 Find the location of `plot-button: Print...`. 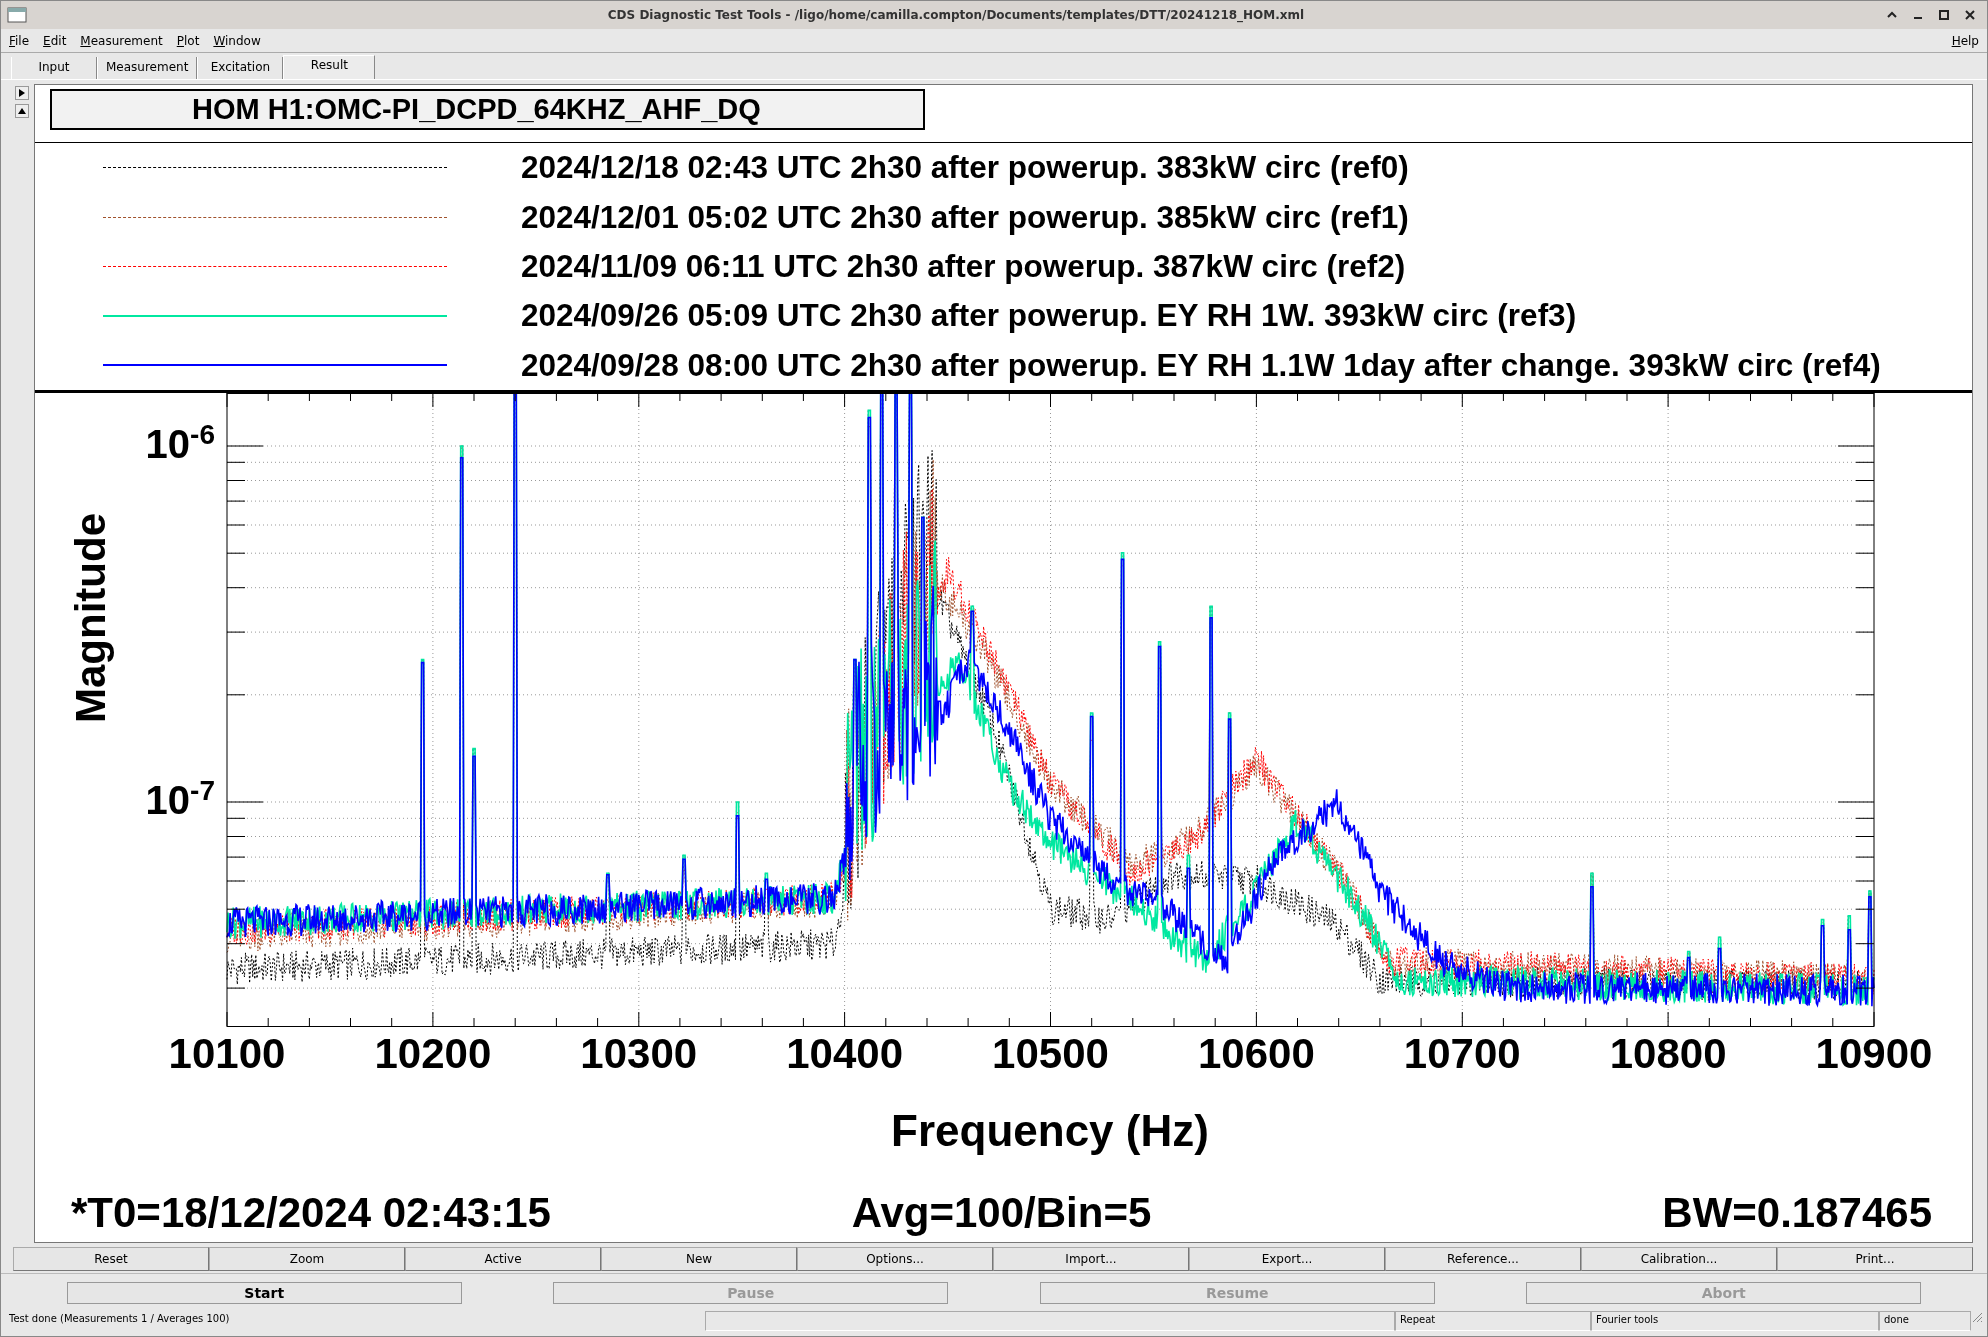

plot-button: Print... is located at coordinates (1875, 1259).